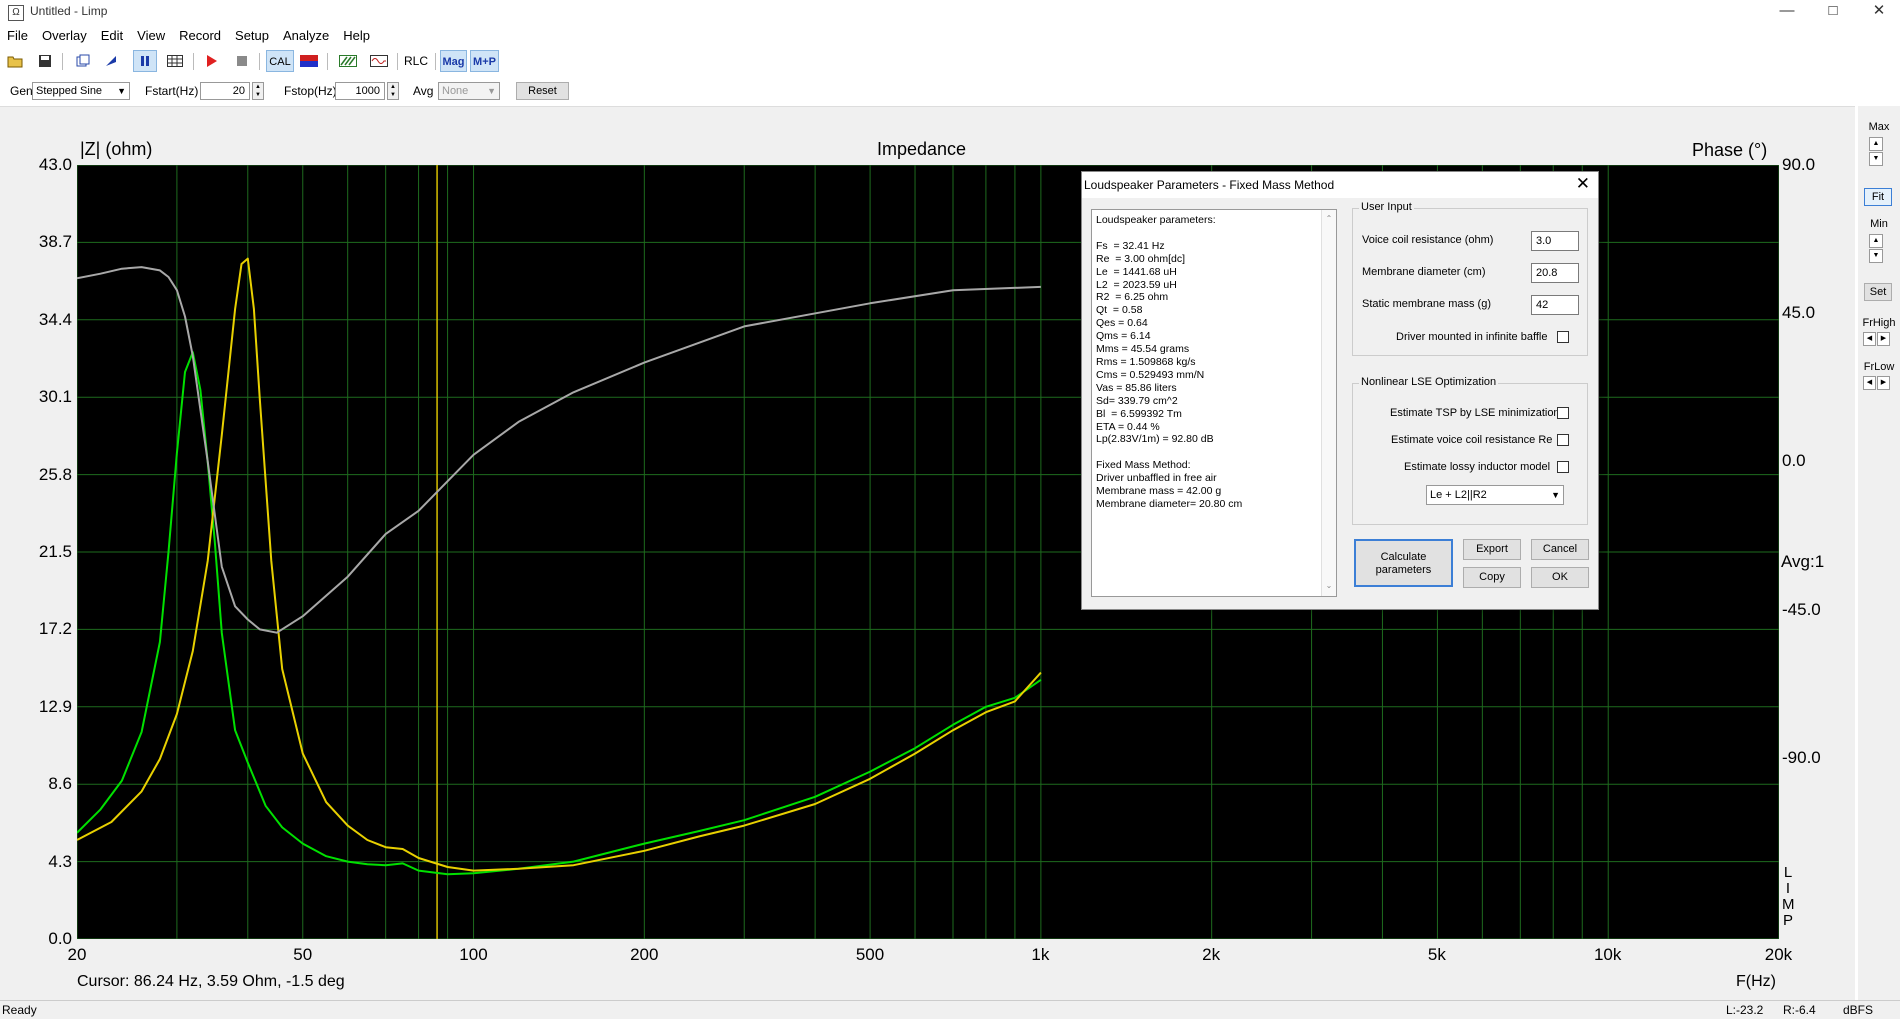  What do you see at coordinates (172, 91) in the screenshot?
I see `fstart-label: Fstart(Hz)` at bounding box center [172, 91].